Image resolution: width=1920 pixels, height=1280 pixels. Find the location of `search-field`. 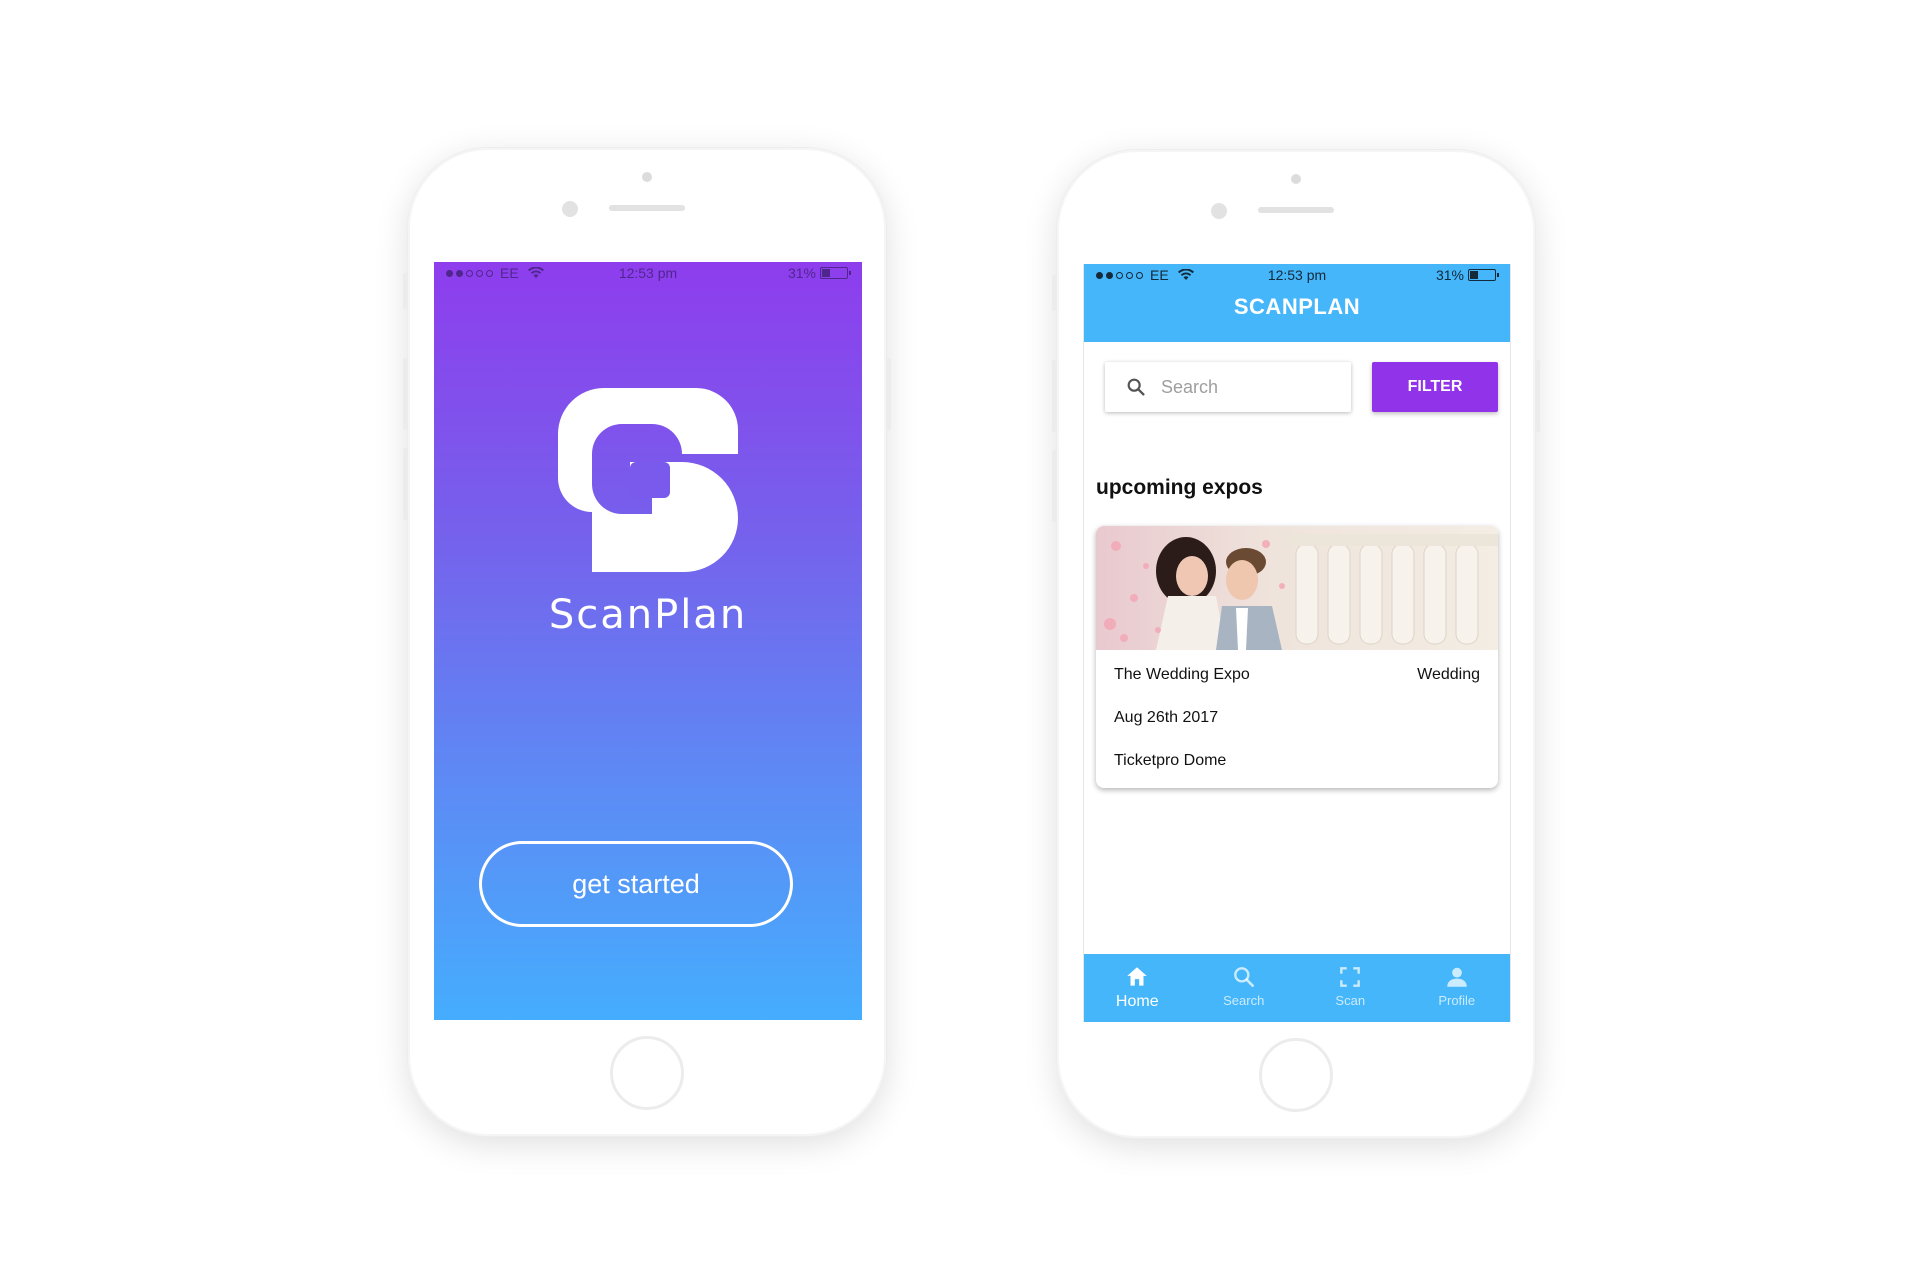

search-field is located at coordinates (1228, 387).